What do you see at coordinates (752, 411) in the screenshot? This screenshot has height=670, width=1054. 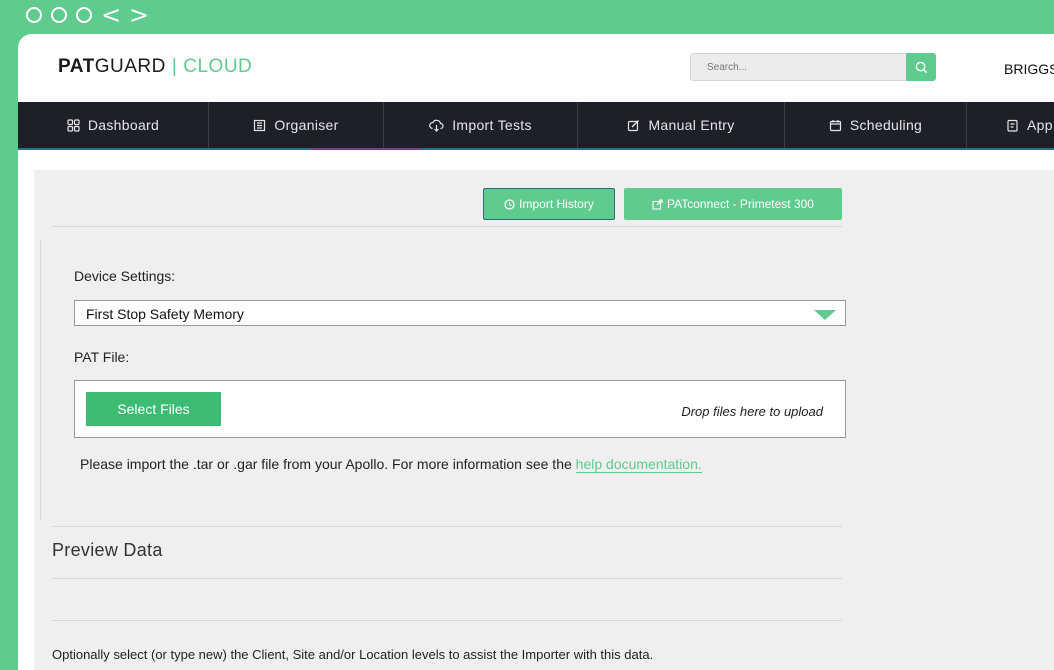 I see `drop-files-hint: Drop files here to upload` at bounding box center [752, 411].